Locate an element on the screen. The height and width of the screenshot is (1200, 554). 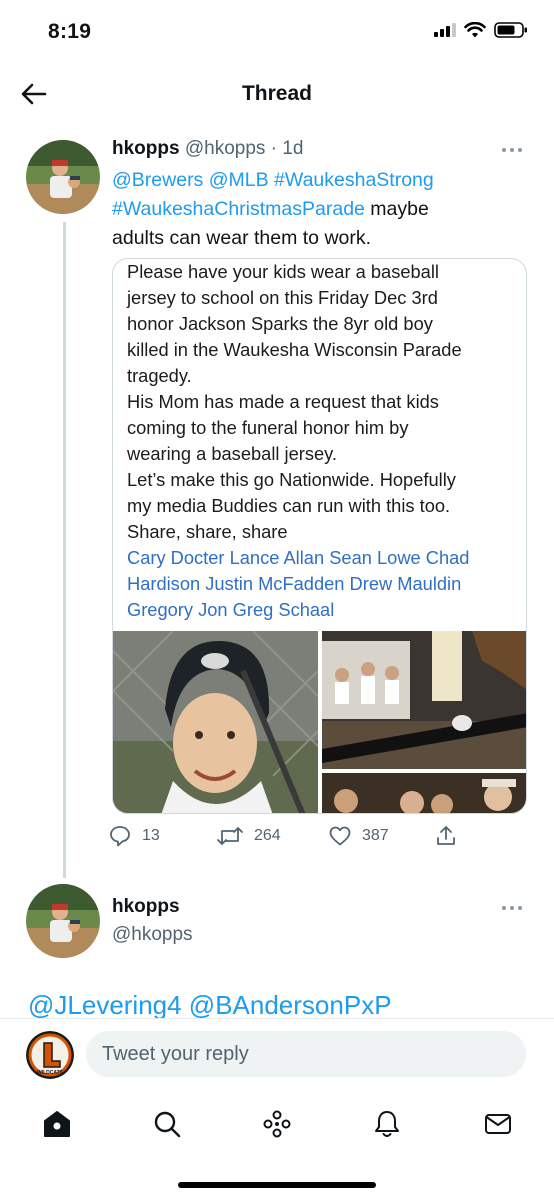
composer-avatar-label: WILDCATS is located at coordinates (50, 1073).